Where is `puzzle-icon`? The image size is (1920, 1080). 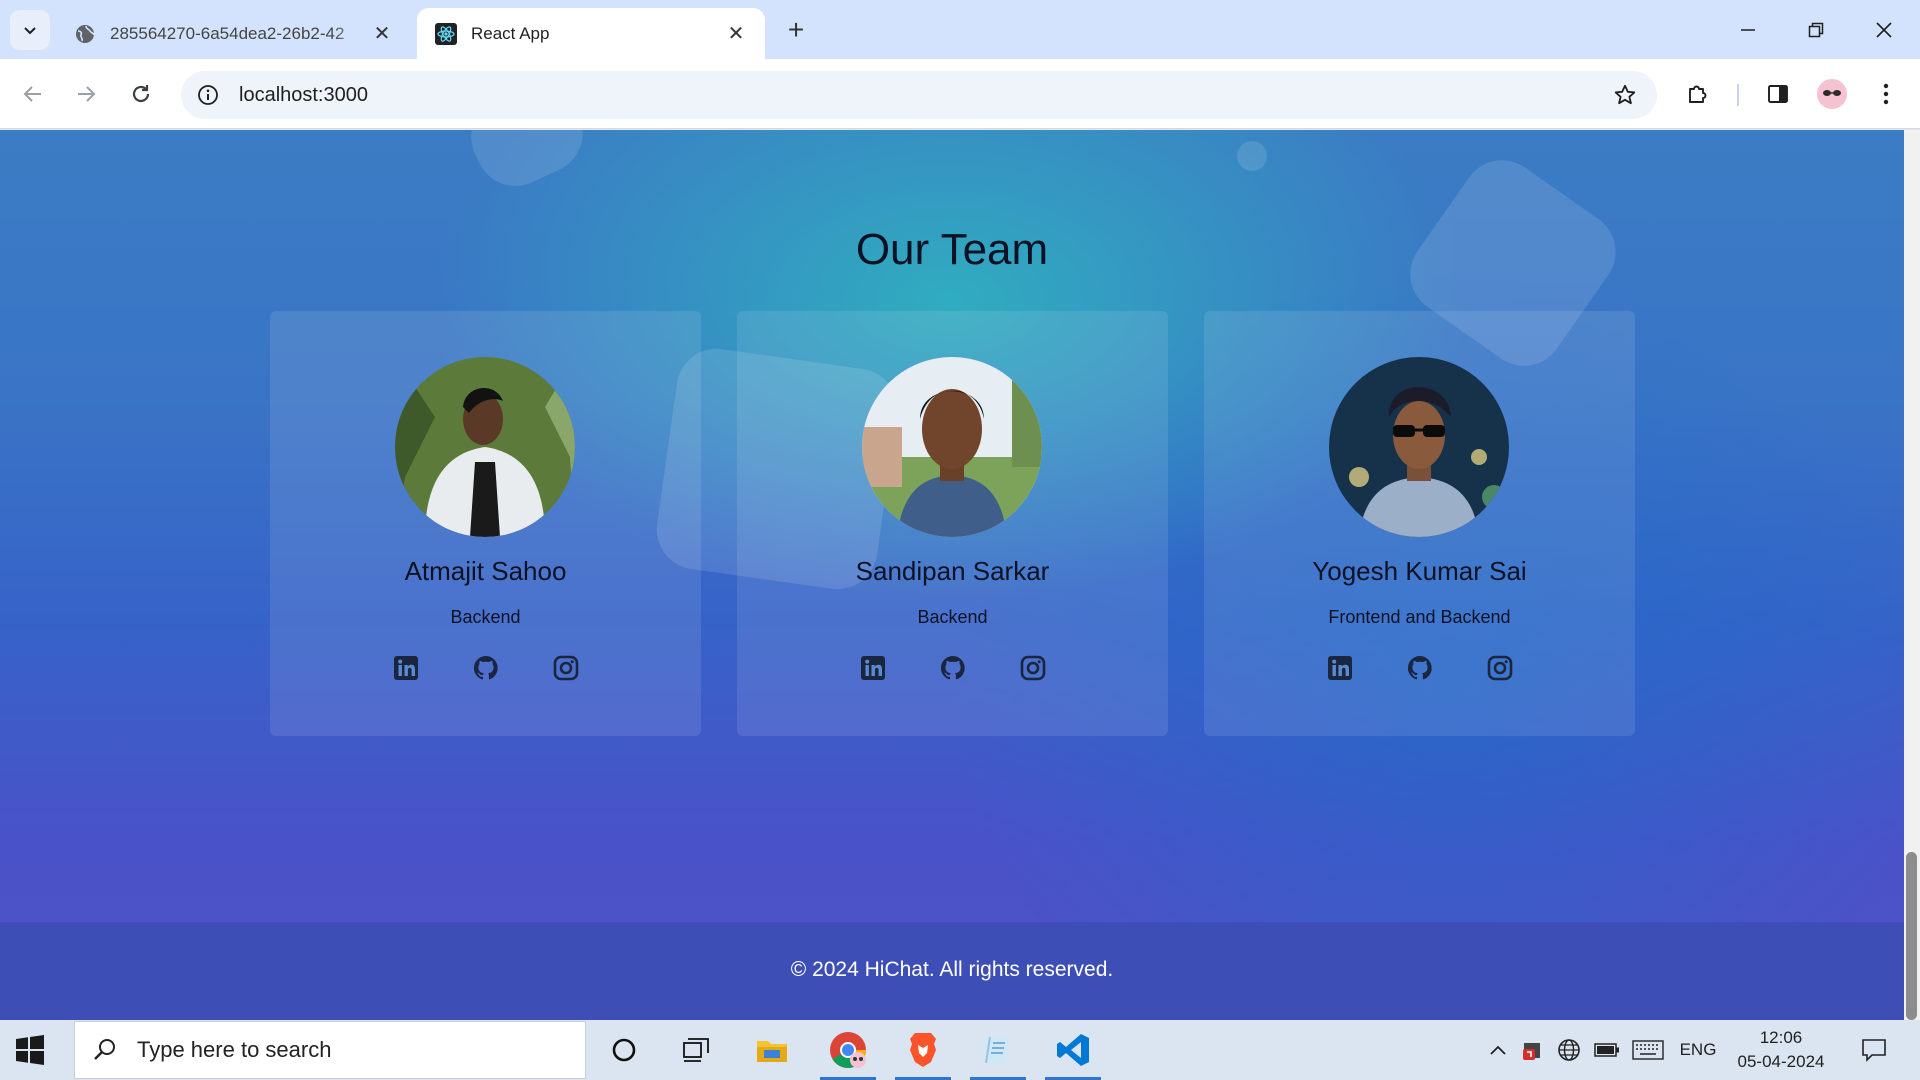
puzzle-icon is located at coordinates (1698, 94).